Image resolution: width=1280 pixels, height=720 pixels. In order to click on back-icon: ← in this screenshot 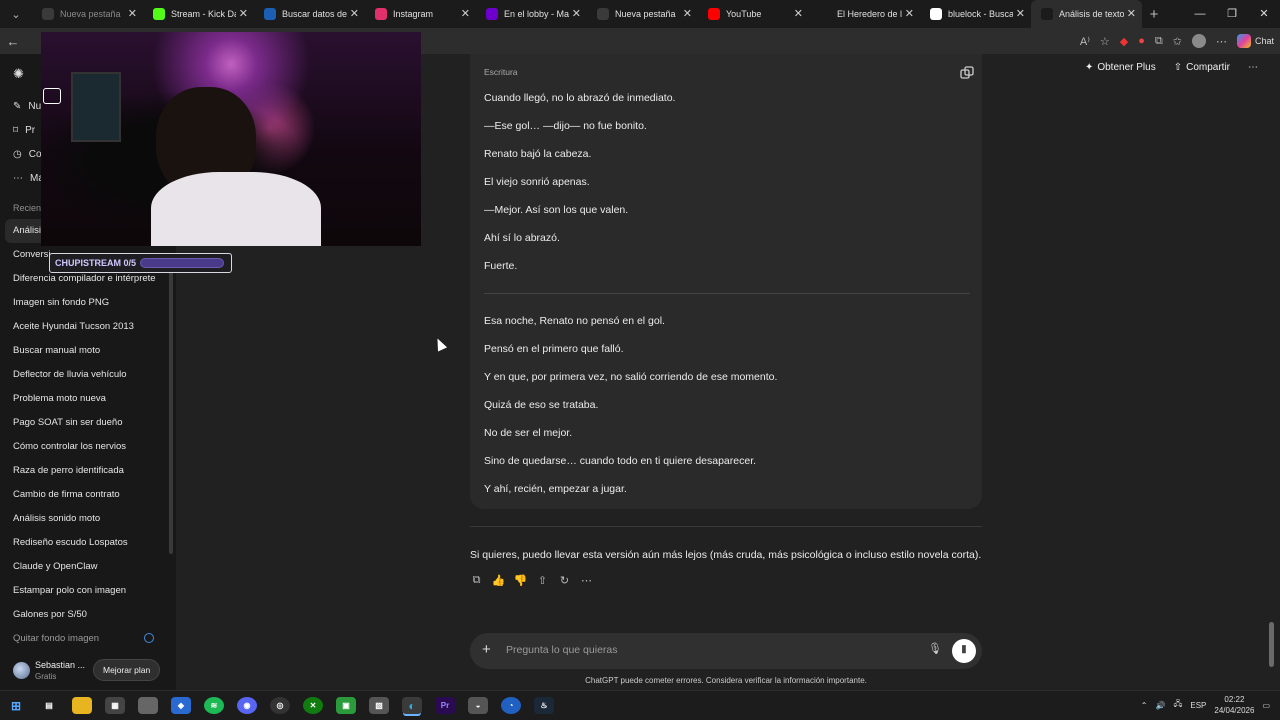, I will do `click(13, 41)`.